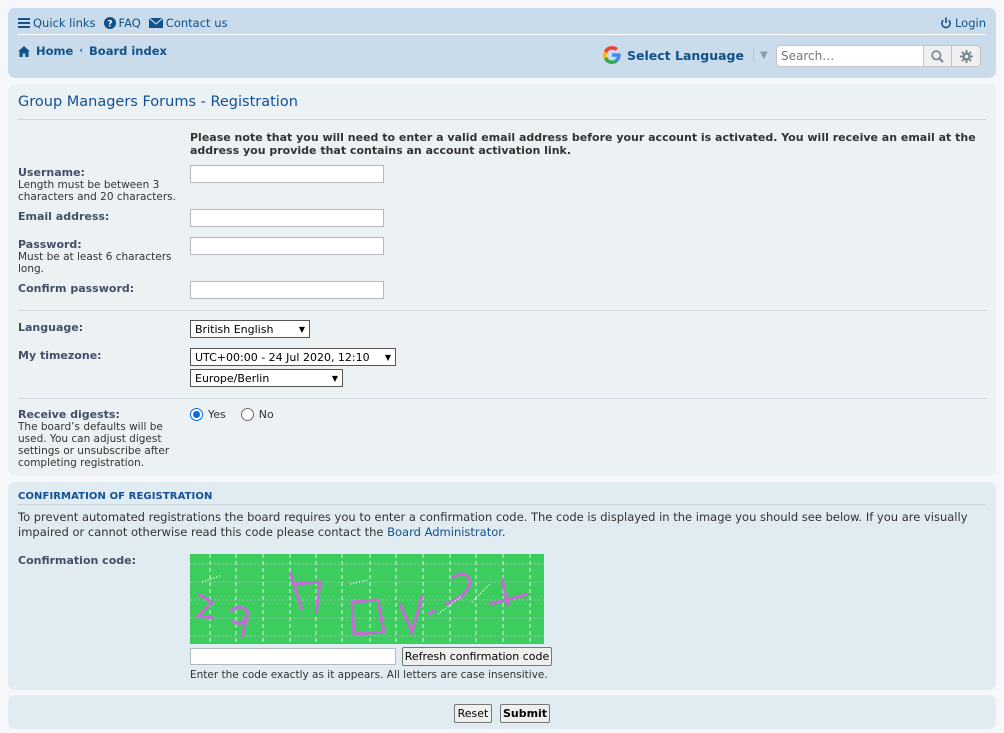  I want to click on submit-button: Submit, so click(525, 713).